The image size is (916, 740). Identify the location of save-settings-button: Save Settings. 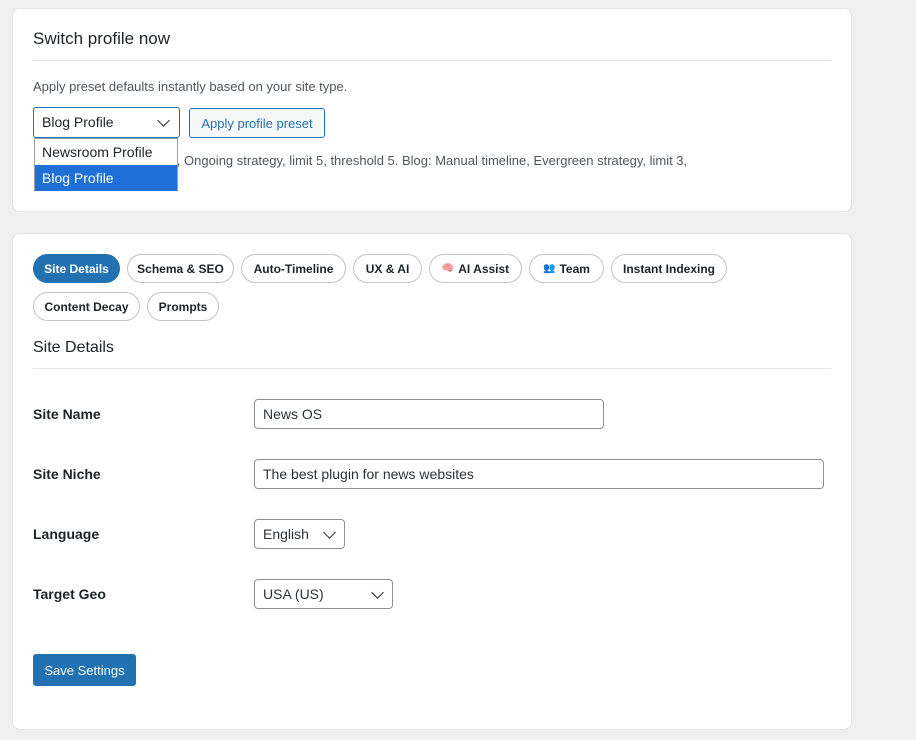
(84, 670).